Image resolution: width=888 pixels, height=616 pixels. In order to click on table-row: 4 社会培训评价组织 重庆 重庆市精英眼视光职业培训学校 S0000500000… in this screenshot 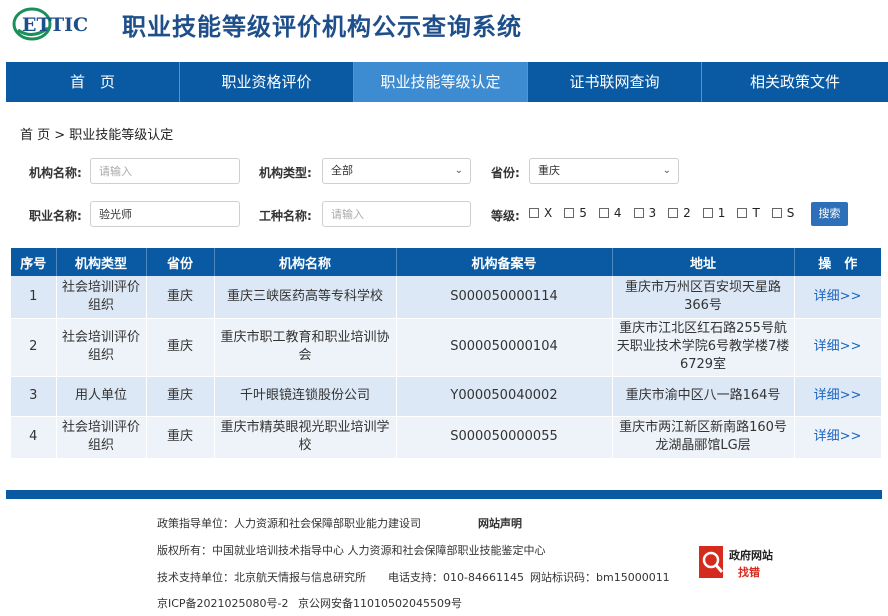, I will do `click(446, 437)`.